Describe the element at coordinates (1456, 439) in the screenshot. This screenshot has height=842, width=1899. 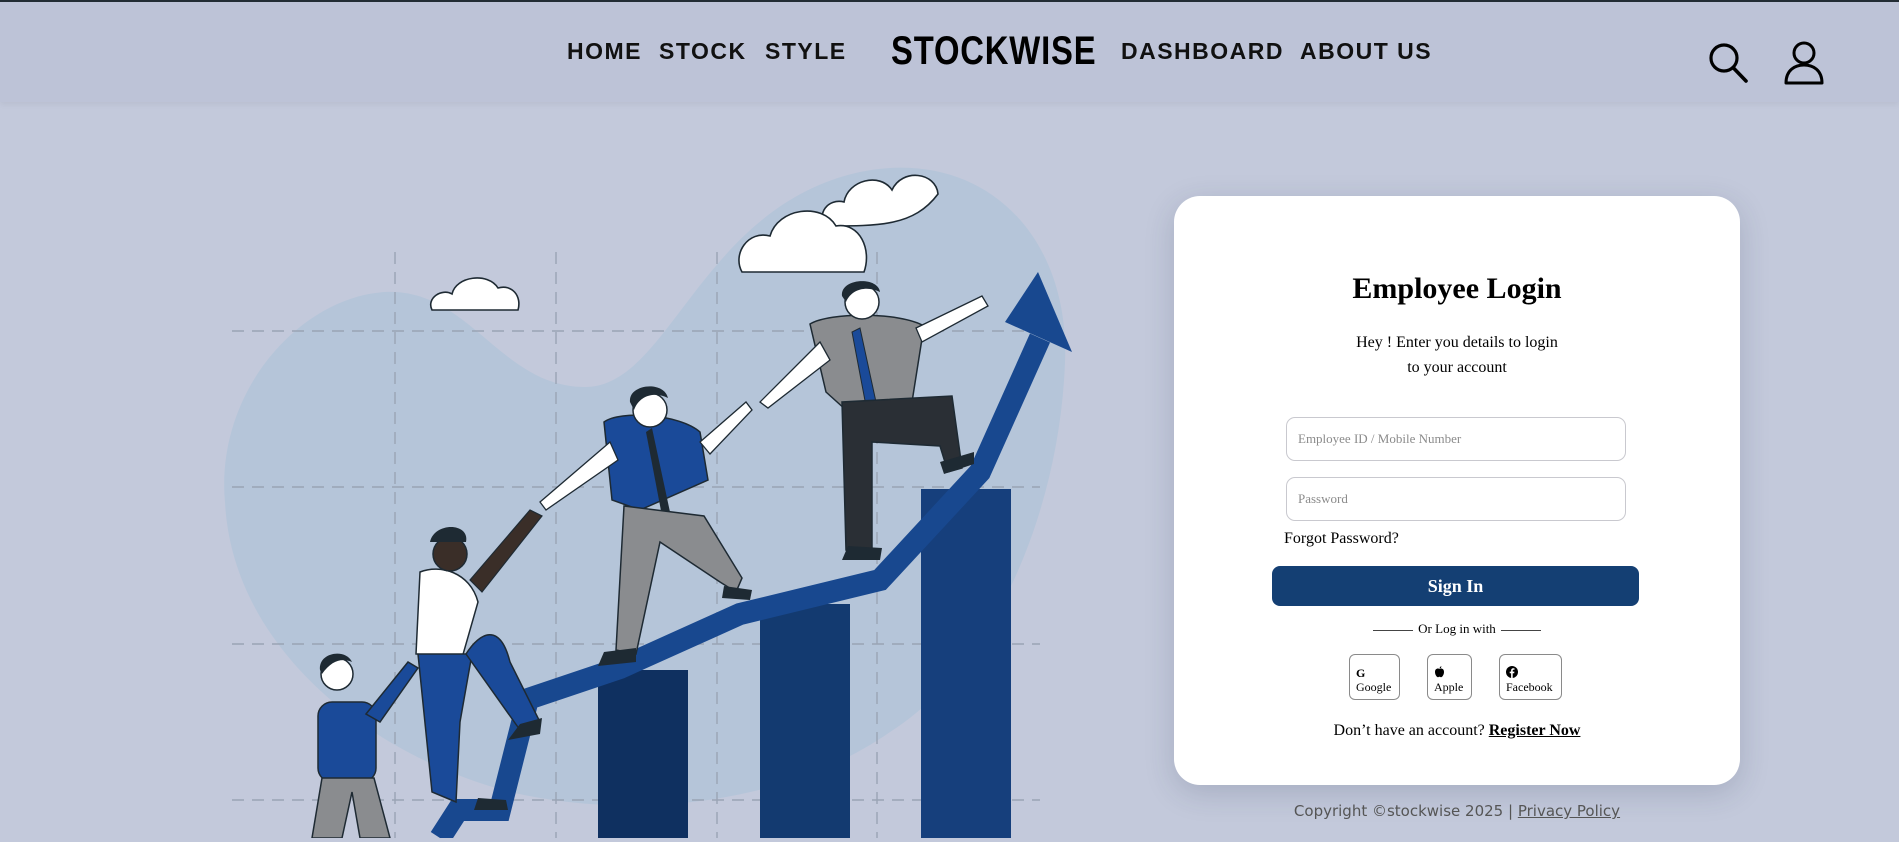
I see `employee-id-input` at that location.